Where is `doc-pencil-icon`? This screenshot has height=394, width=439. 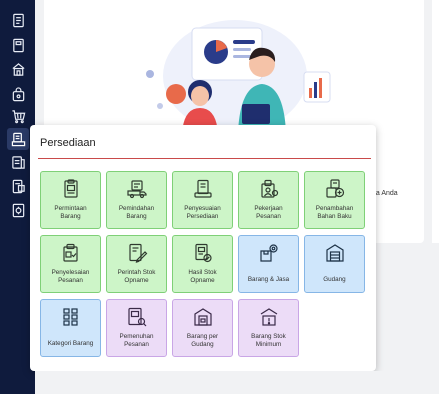 doc-pencil-icon is located at coordinates (137, 253).